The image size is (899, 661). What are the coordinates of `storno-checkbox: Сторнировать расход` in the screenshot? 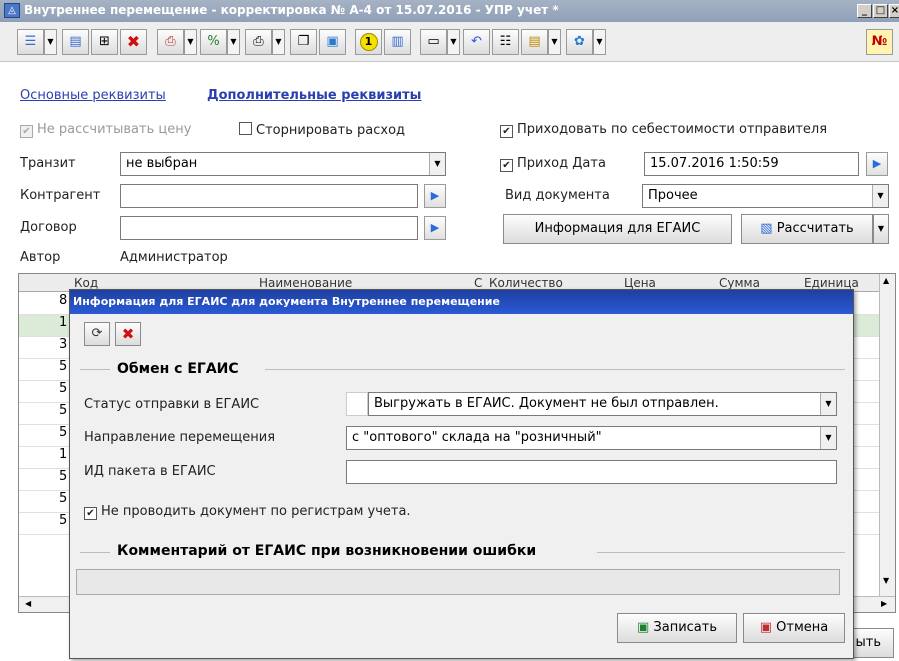 It's located at (322, 130).